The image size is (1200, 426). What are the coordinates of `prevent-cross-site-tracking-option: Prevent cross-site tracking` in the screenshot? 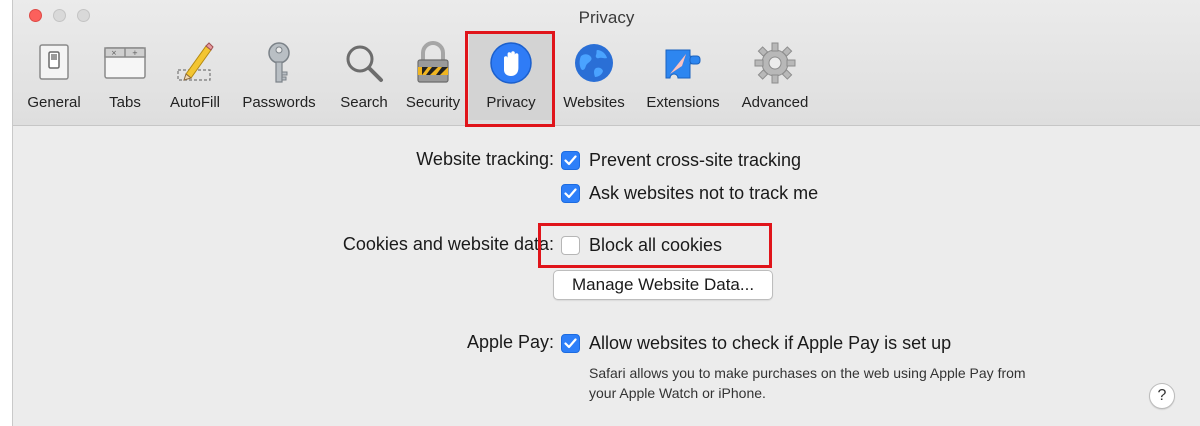 It's located at (681, 160).